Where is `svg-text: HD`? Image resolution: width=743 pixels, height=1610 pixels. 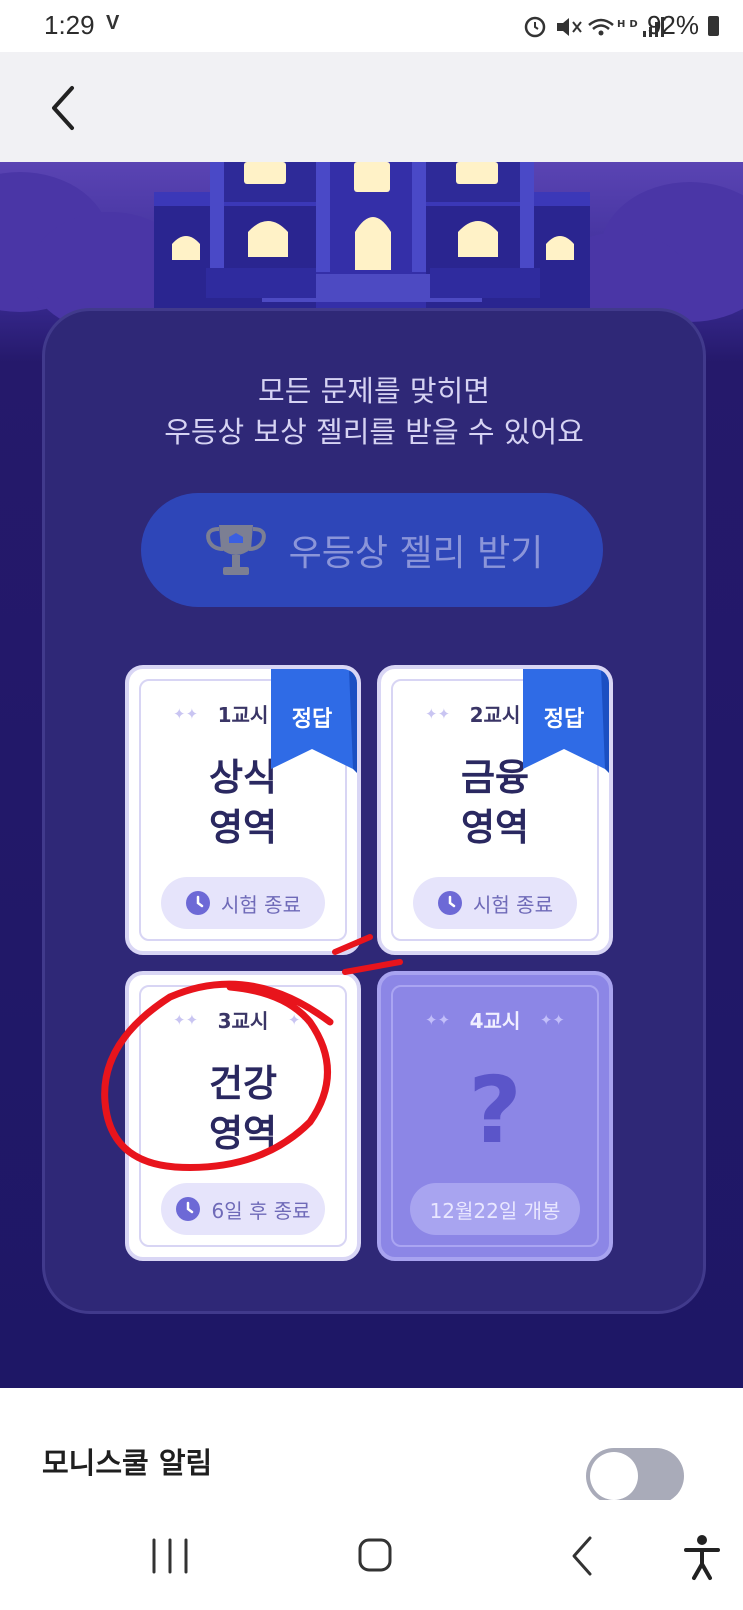
svg-text: HD is located at coordinates (629, 24).